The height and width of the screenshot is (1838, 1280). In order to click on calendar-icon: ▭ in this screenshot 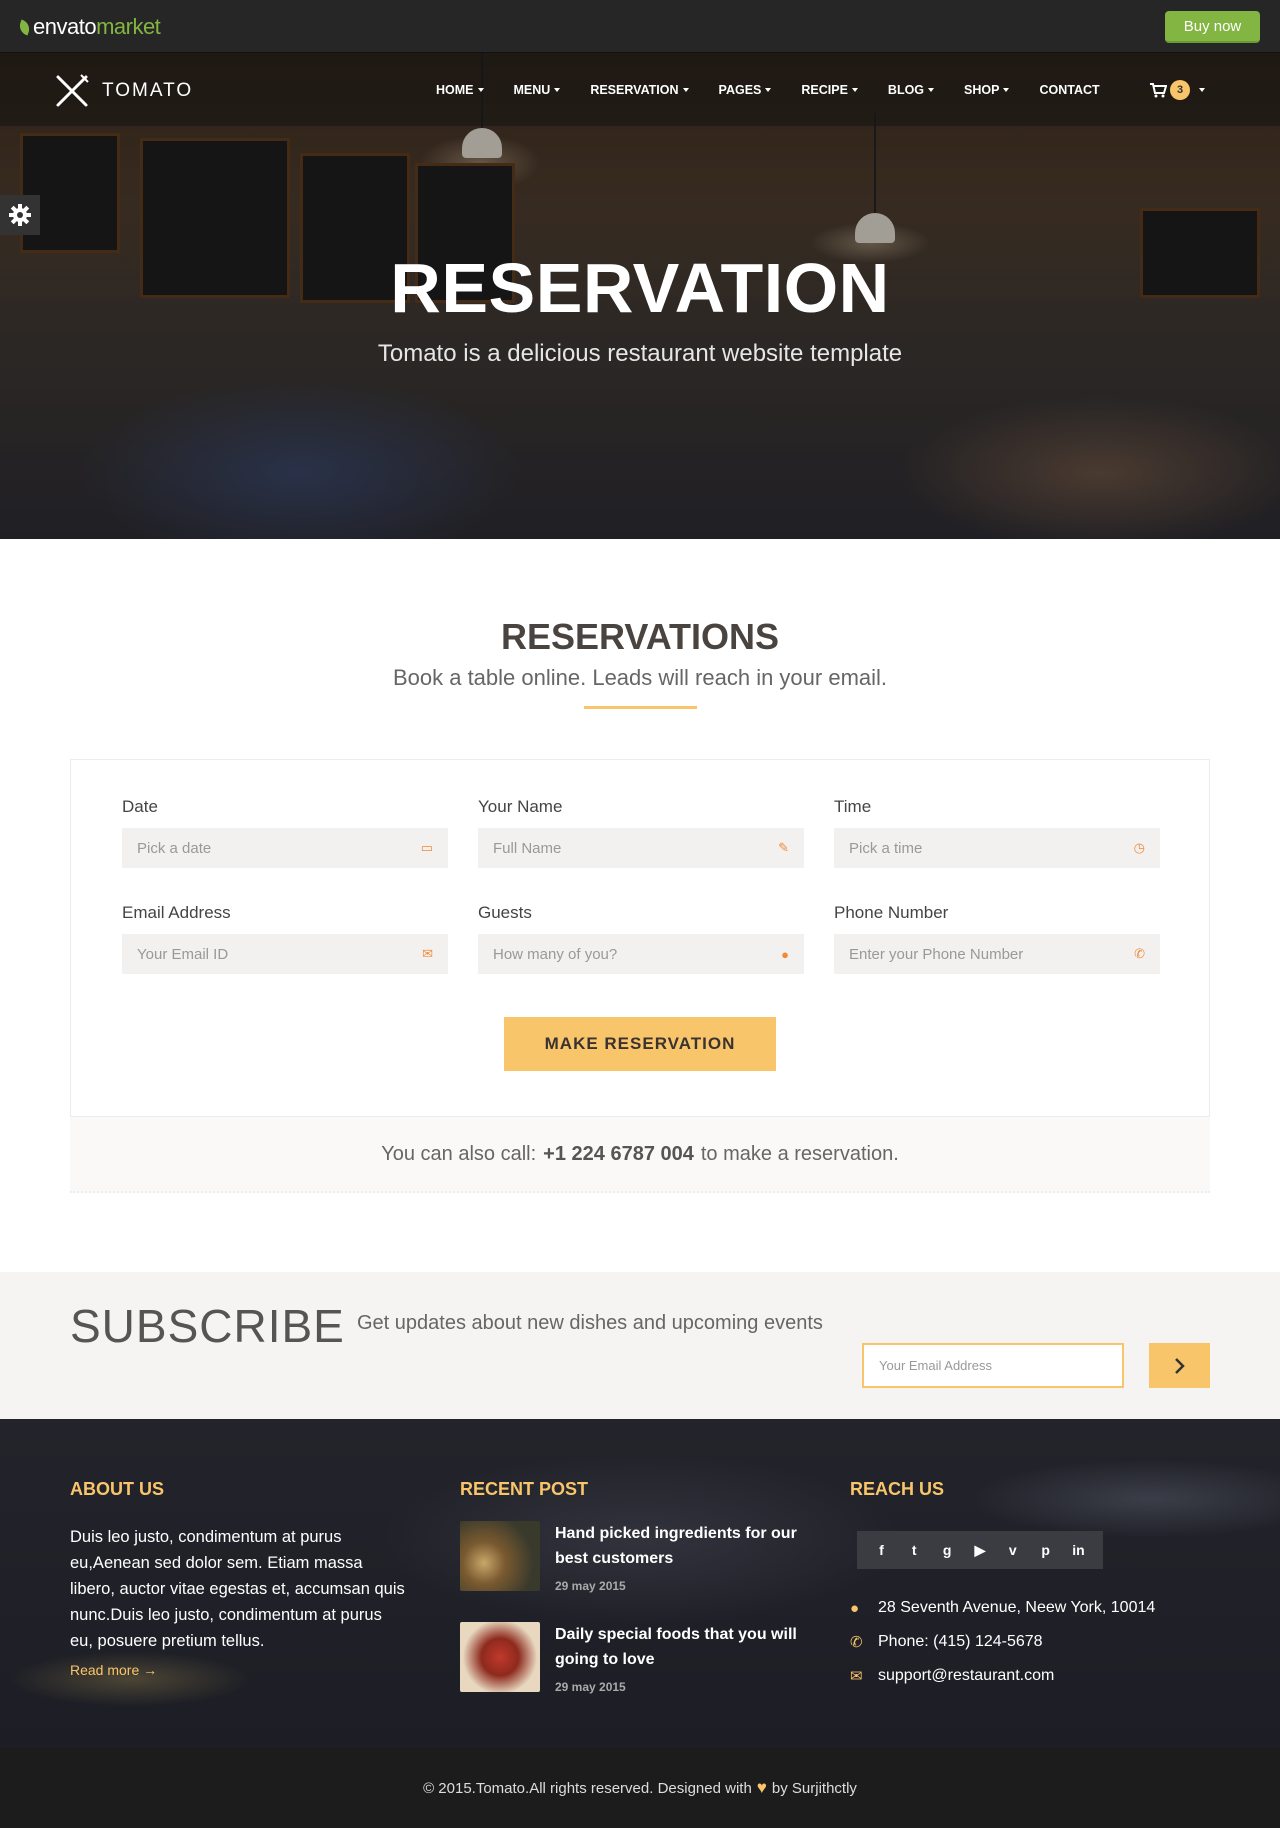, I will do `click(426, 847)`.